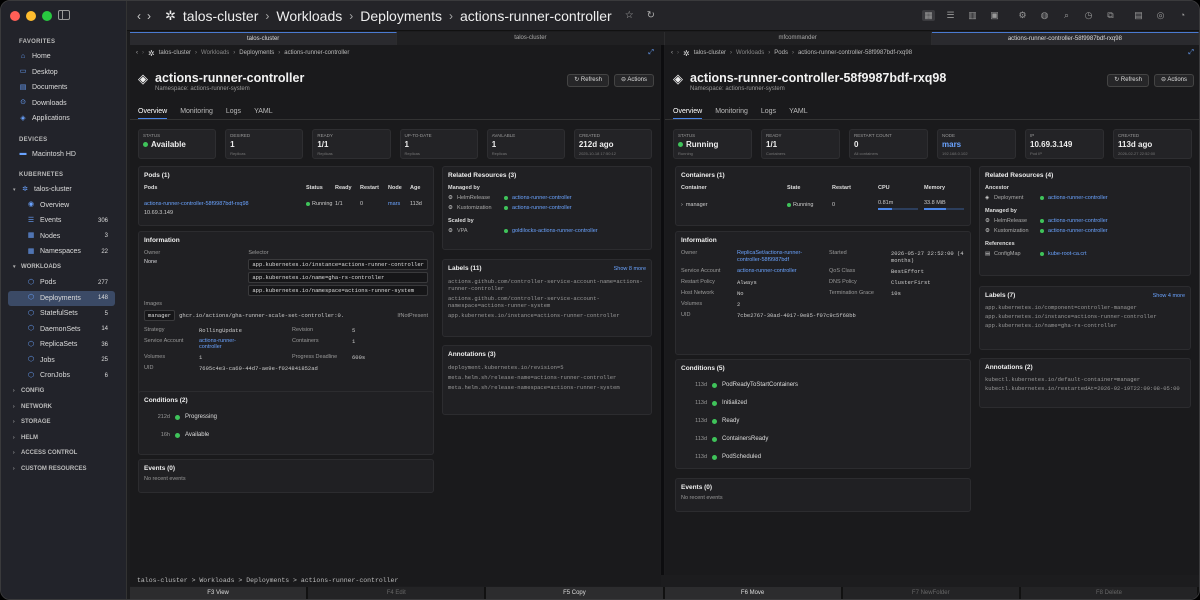 This screenshot has width=1200, height=600. I want to click on reload-icon: ↻, so click(651, 15).